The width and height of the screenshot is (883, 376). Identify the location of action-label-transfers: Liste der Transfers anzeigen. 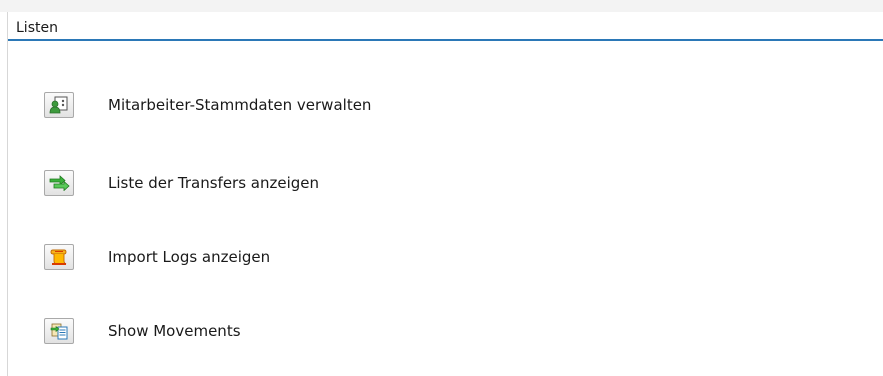
(213, 183).